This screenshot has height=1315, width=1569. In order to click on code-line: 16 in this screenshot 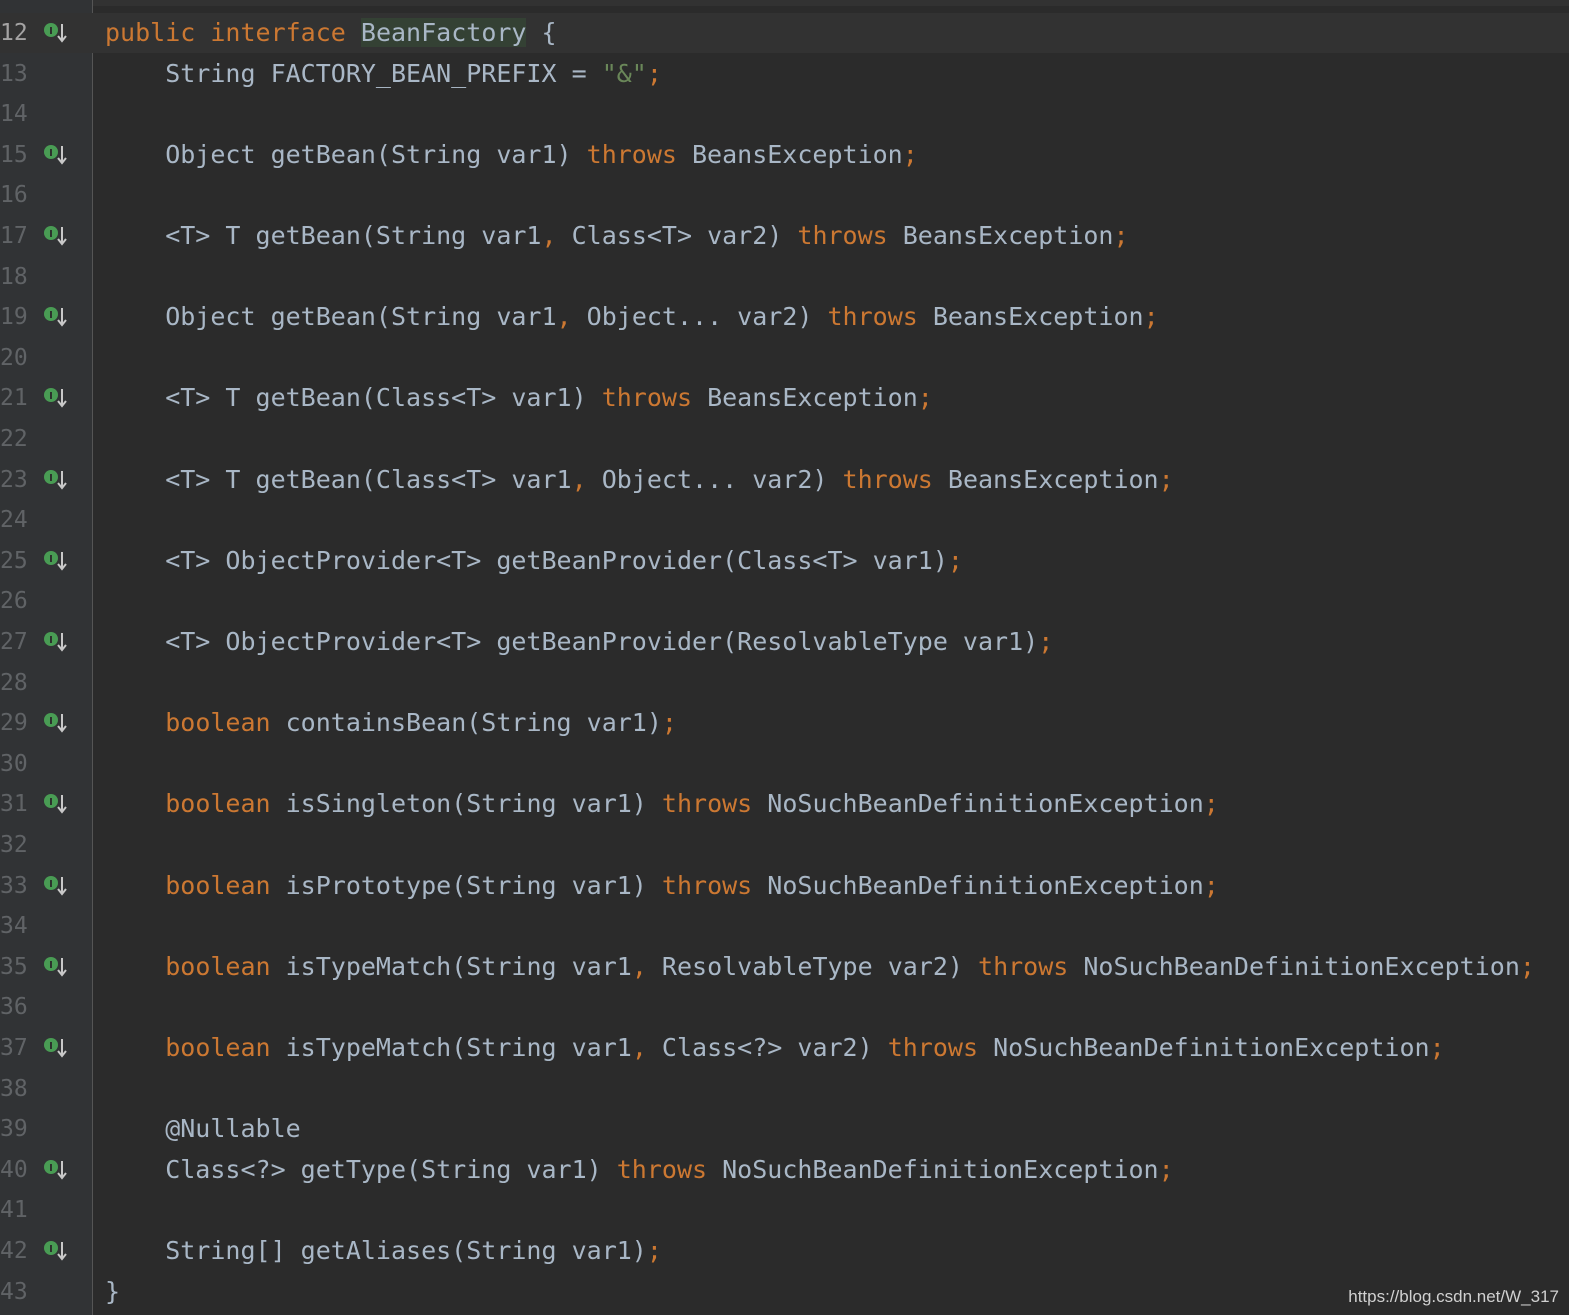, I will do `click(784, 195)`.